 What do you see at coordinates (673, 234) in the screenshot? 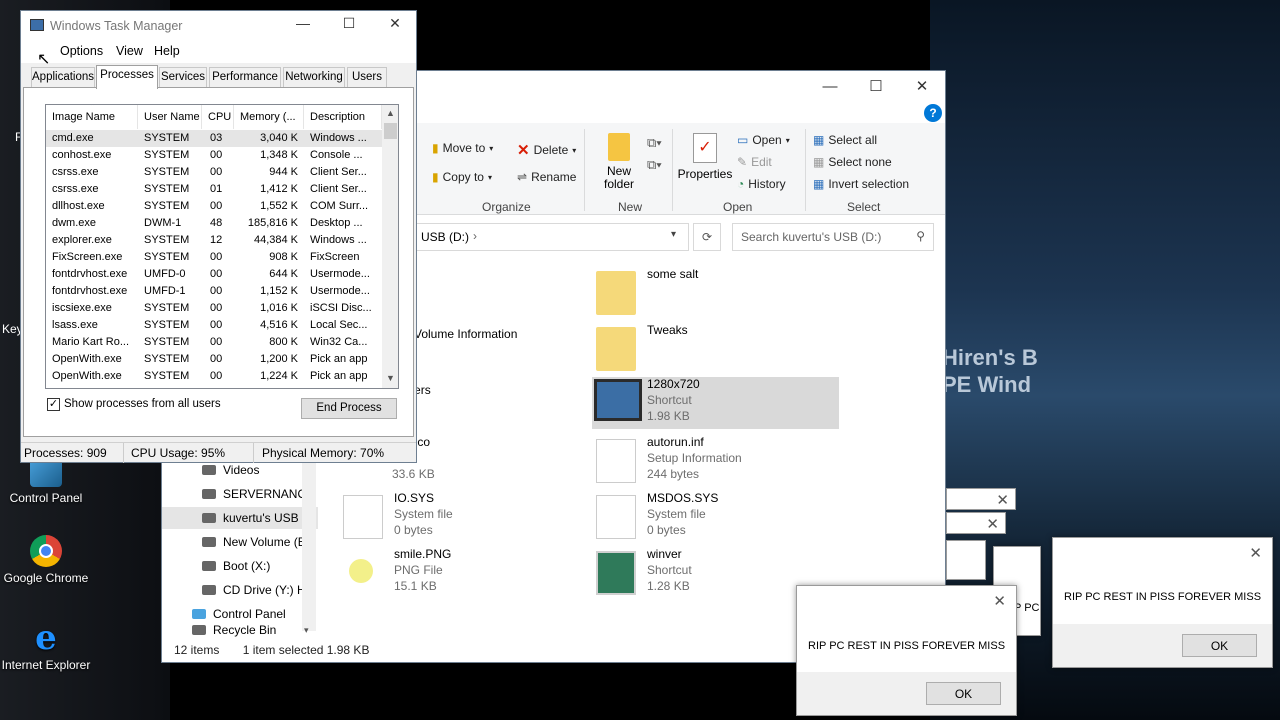
I see `address-dropdown-icon: ▾` at bounding box center [673, 234].